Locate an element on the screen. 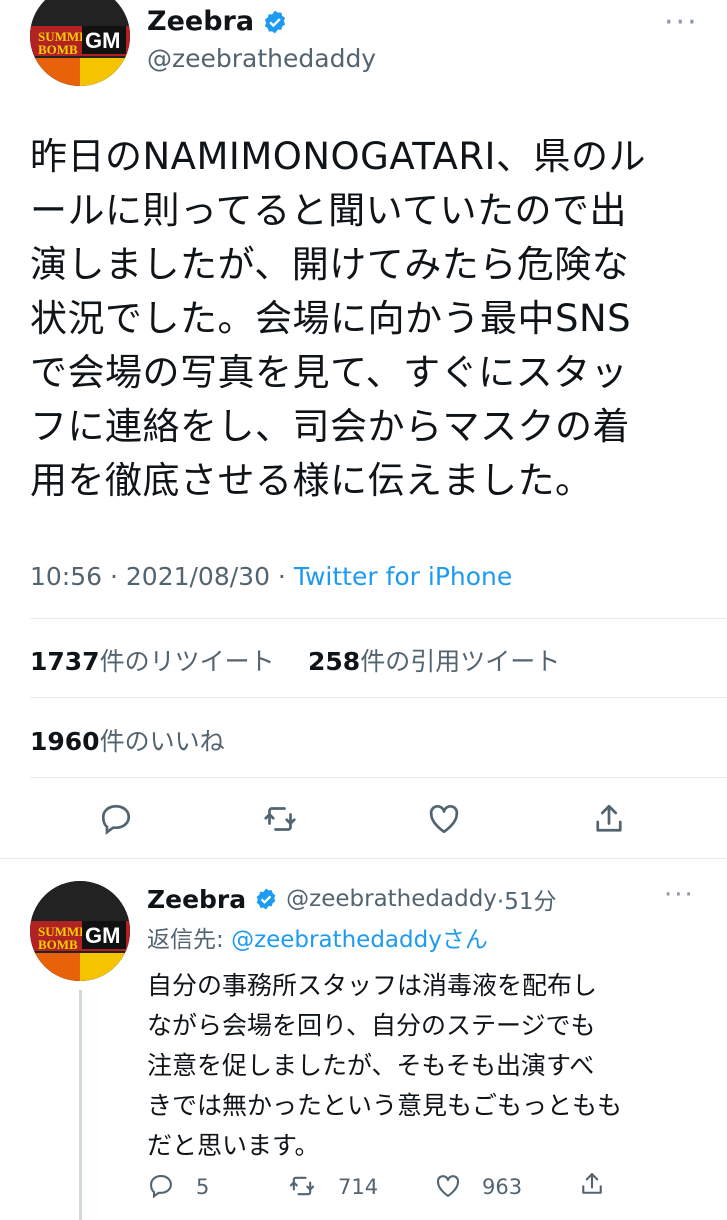 This screenshot has width=727, height=1220. reply-text-line: ながら会場を回り、自分のステージでも is located at coordinates (371, 1025).